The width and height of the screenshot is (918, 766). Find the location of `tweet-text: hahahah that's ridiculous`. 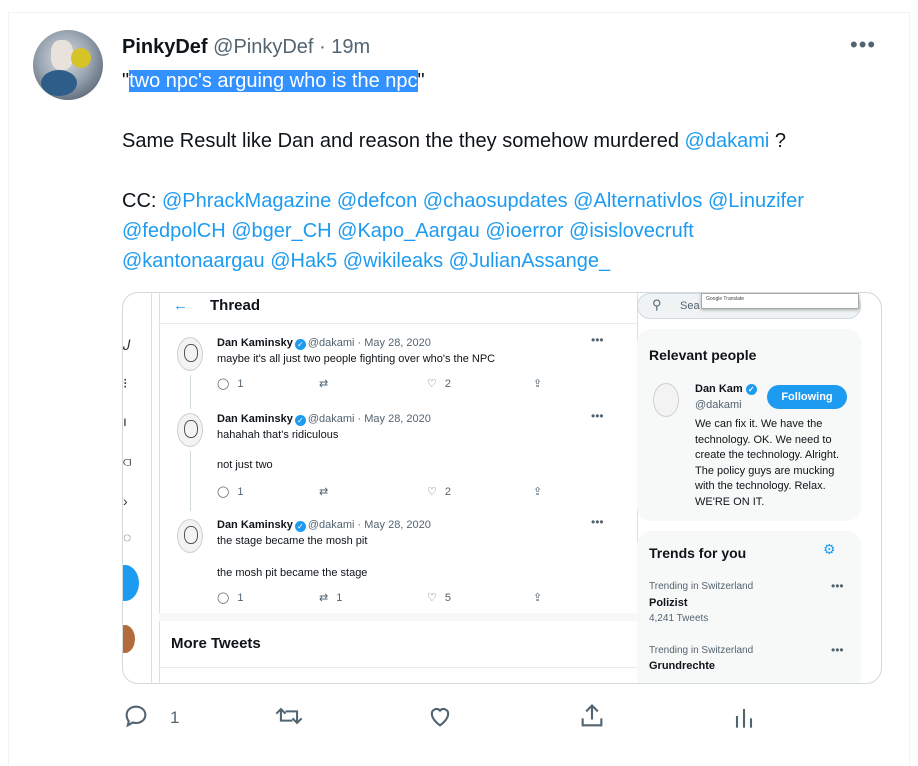

tweet-text: hahahah that's ridiculous is located at coordinates (278, 435).